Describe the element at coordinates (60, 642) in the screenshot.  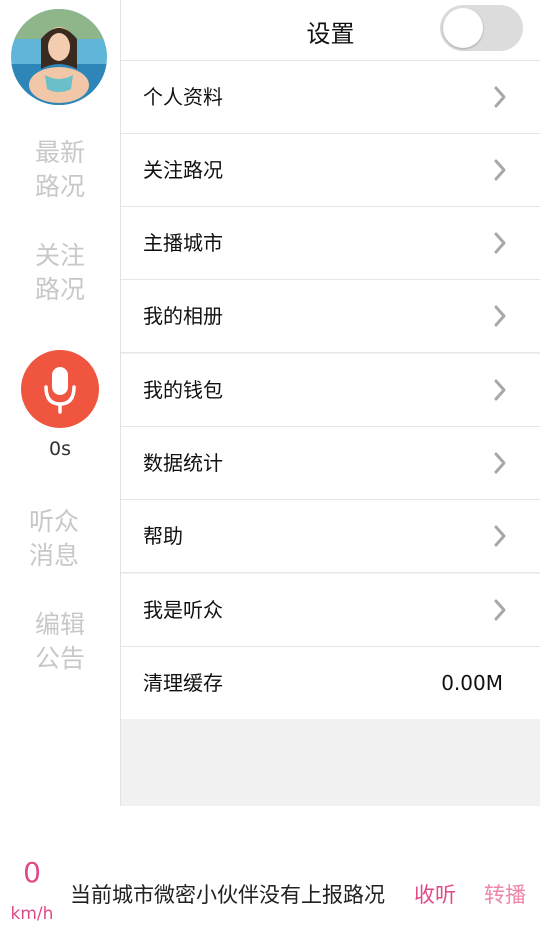
I see `sidebar-item-edit-notice: 编辑 公告` at that location.